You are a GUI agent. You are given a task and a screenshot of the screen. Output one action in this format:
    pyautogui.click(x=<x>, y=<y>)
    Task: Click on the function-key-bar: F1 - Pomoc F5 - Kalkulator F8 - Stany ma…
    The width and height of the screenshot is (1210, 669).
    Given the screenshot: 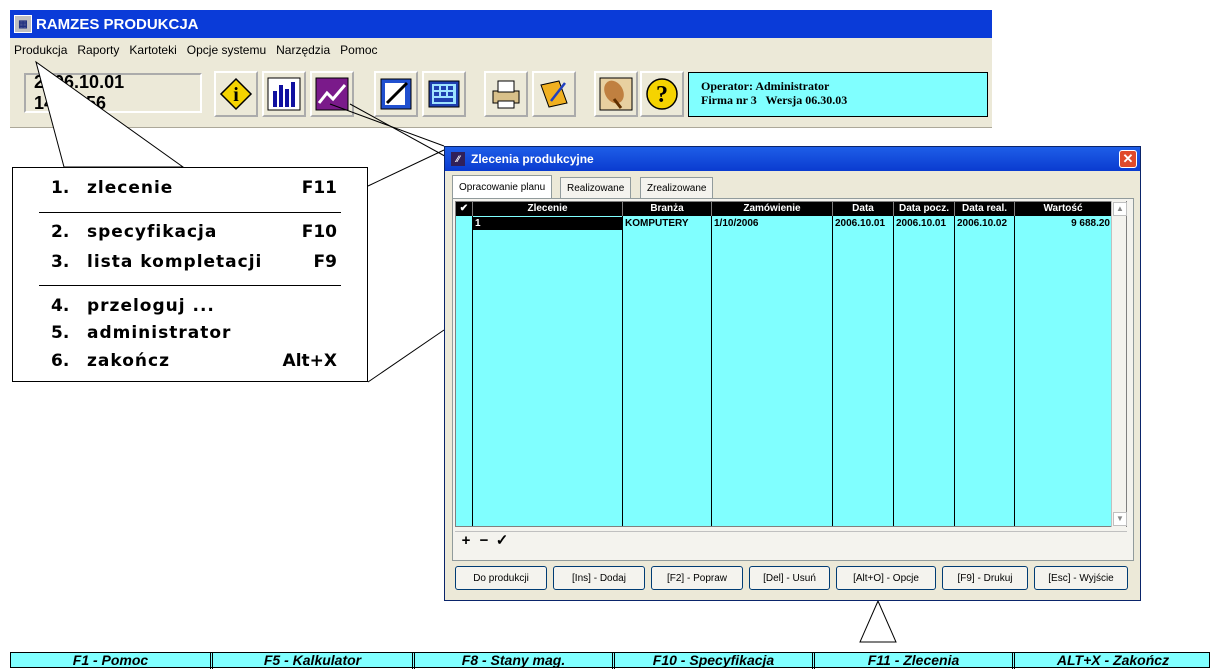 What is the action you would take?
    pyautogui.click(x=610, y=660)
    